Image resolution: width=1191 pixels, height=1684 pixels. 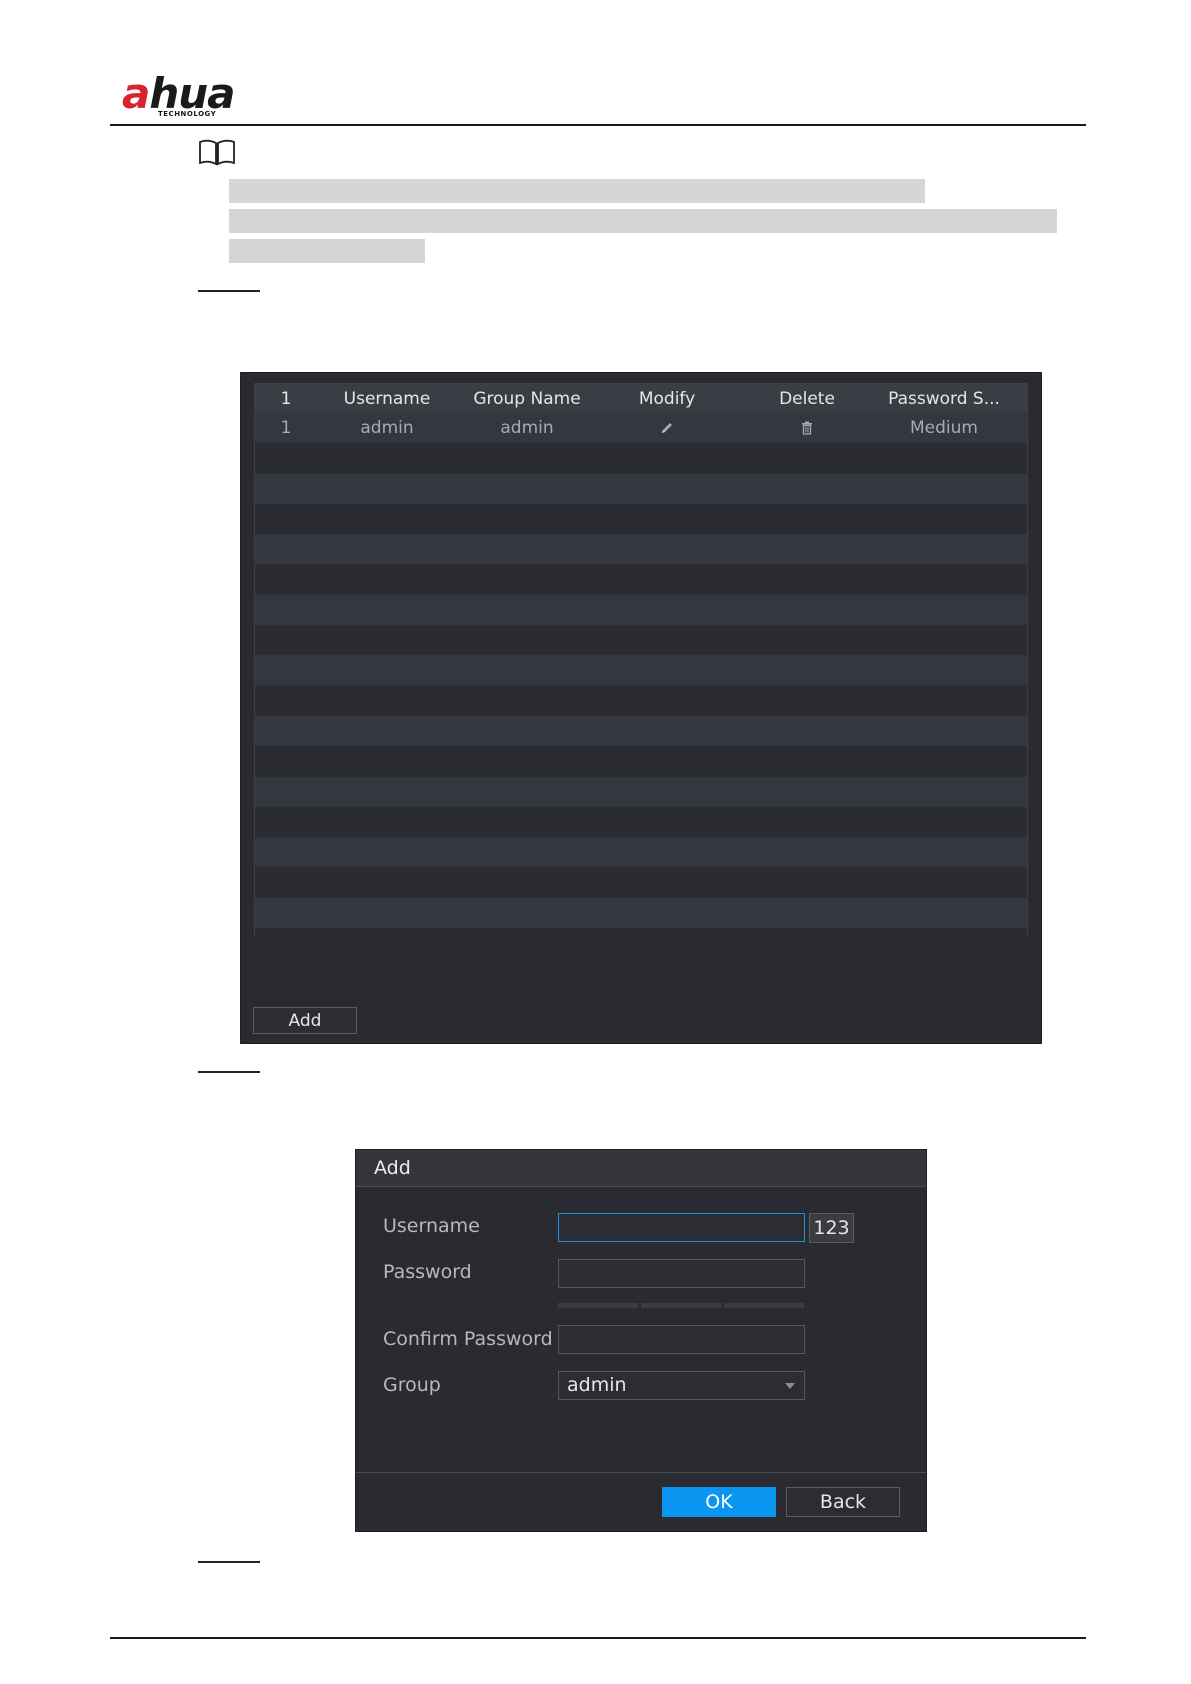 What do you see at coordinates (843, 1502) in the screenshot?
I see `back-button: Back` at bounding box center [843, 1502].